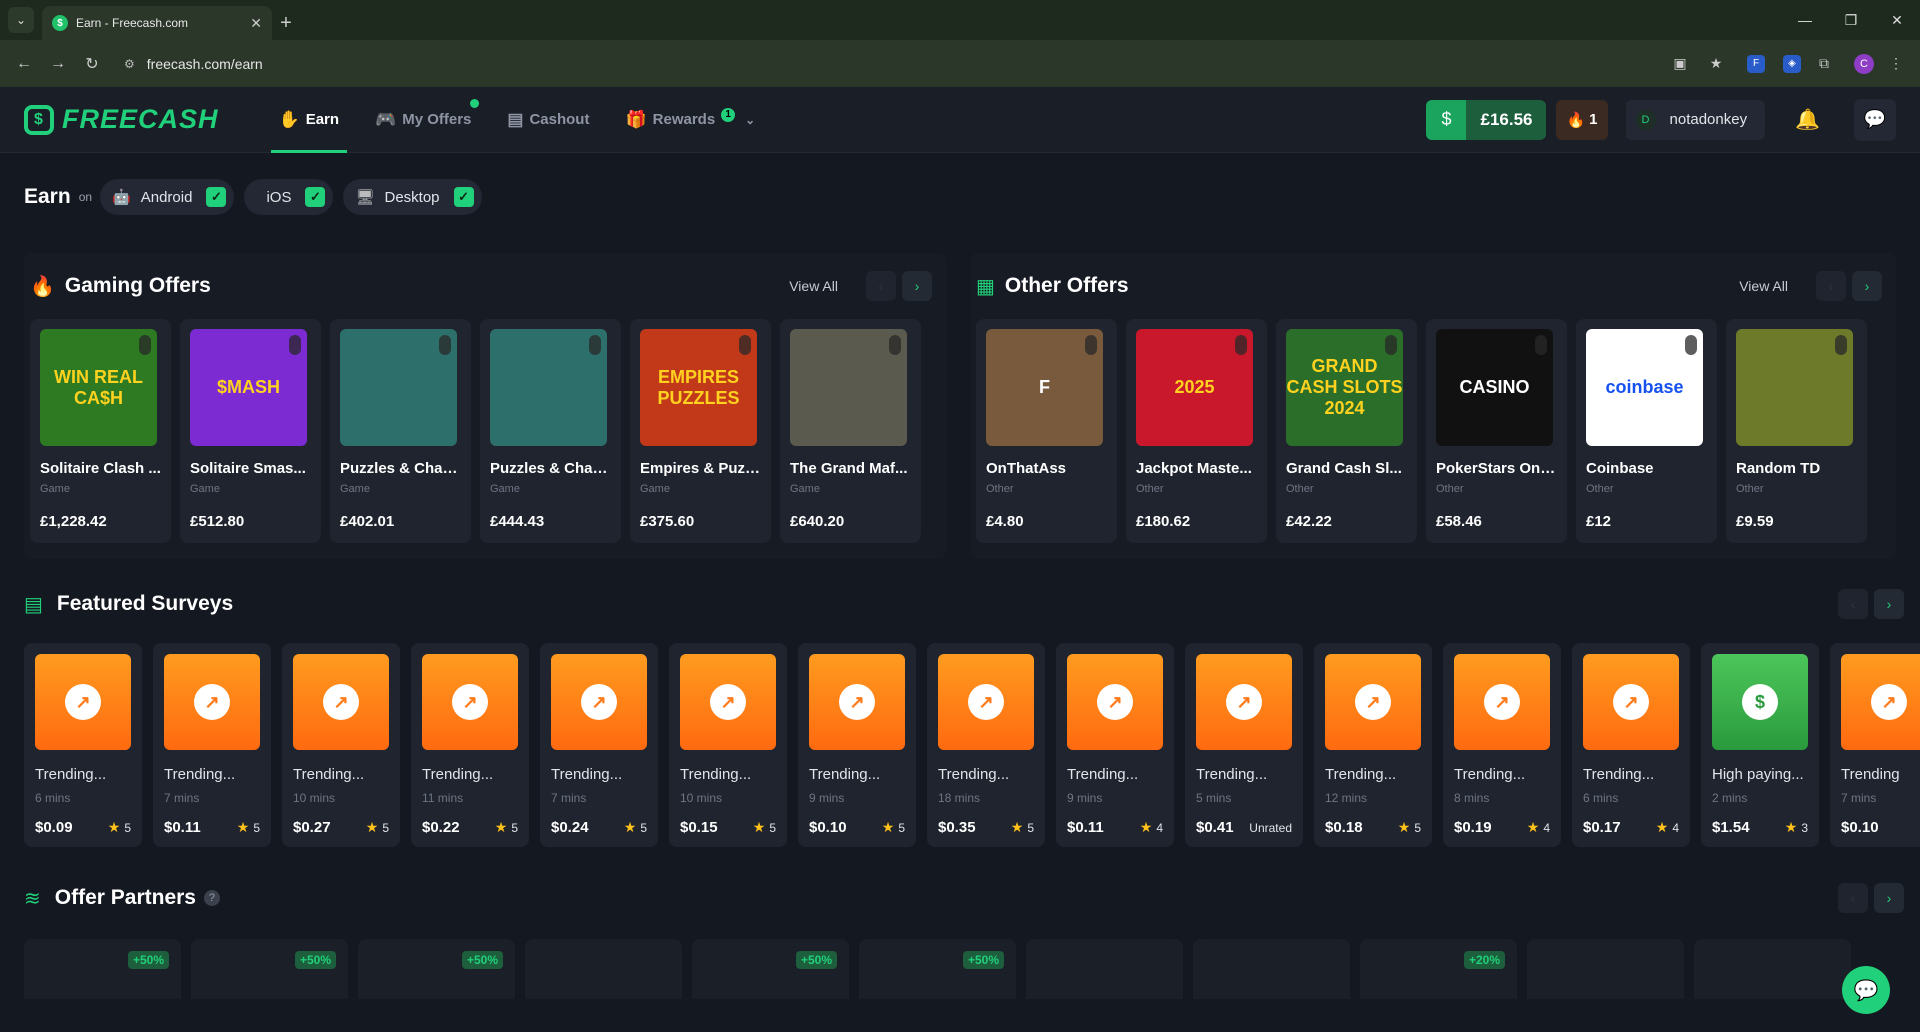 This screenshot has height=1032, width=1920. What do you see at coordinates (1866, 990) in the screenshot?
I see `support-chat-button: 💬` at bounding box center [1866, 990].